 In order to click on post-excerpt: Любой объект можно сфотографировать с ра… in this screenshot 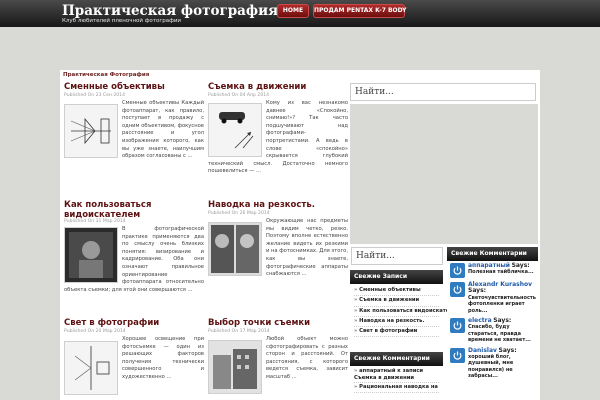, I will do `click(307, 358)`.